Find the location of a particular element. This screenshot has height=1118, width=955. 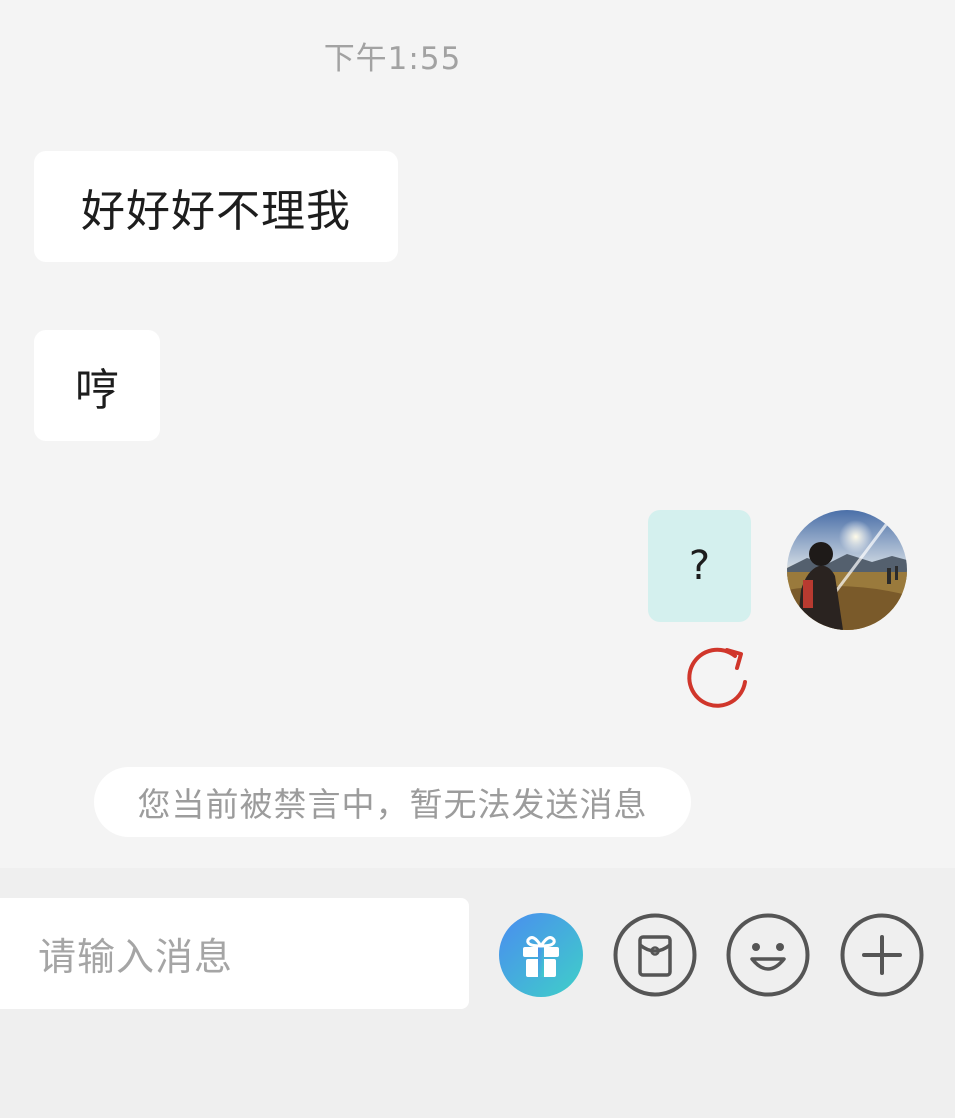

gift-button is located at coordinates (541, 955).